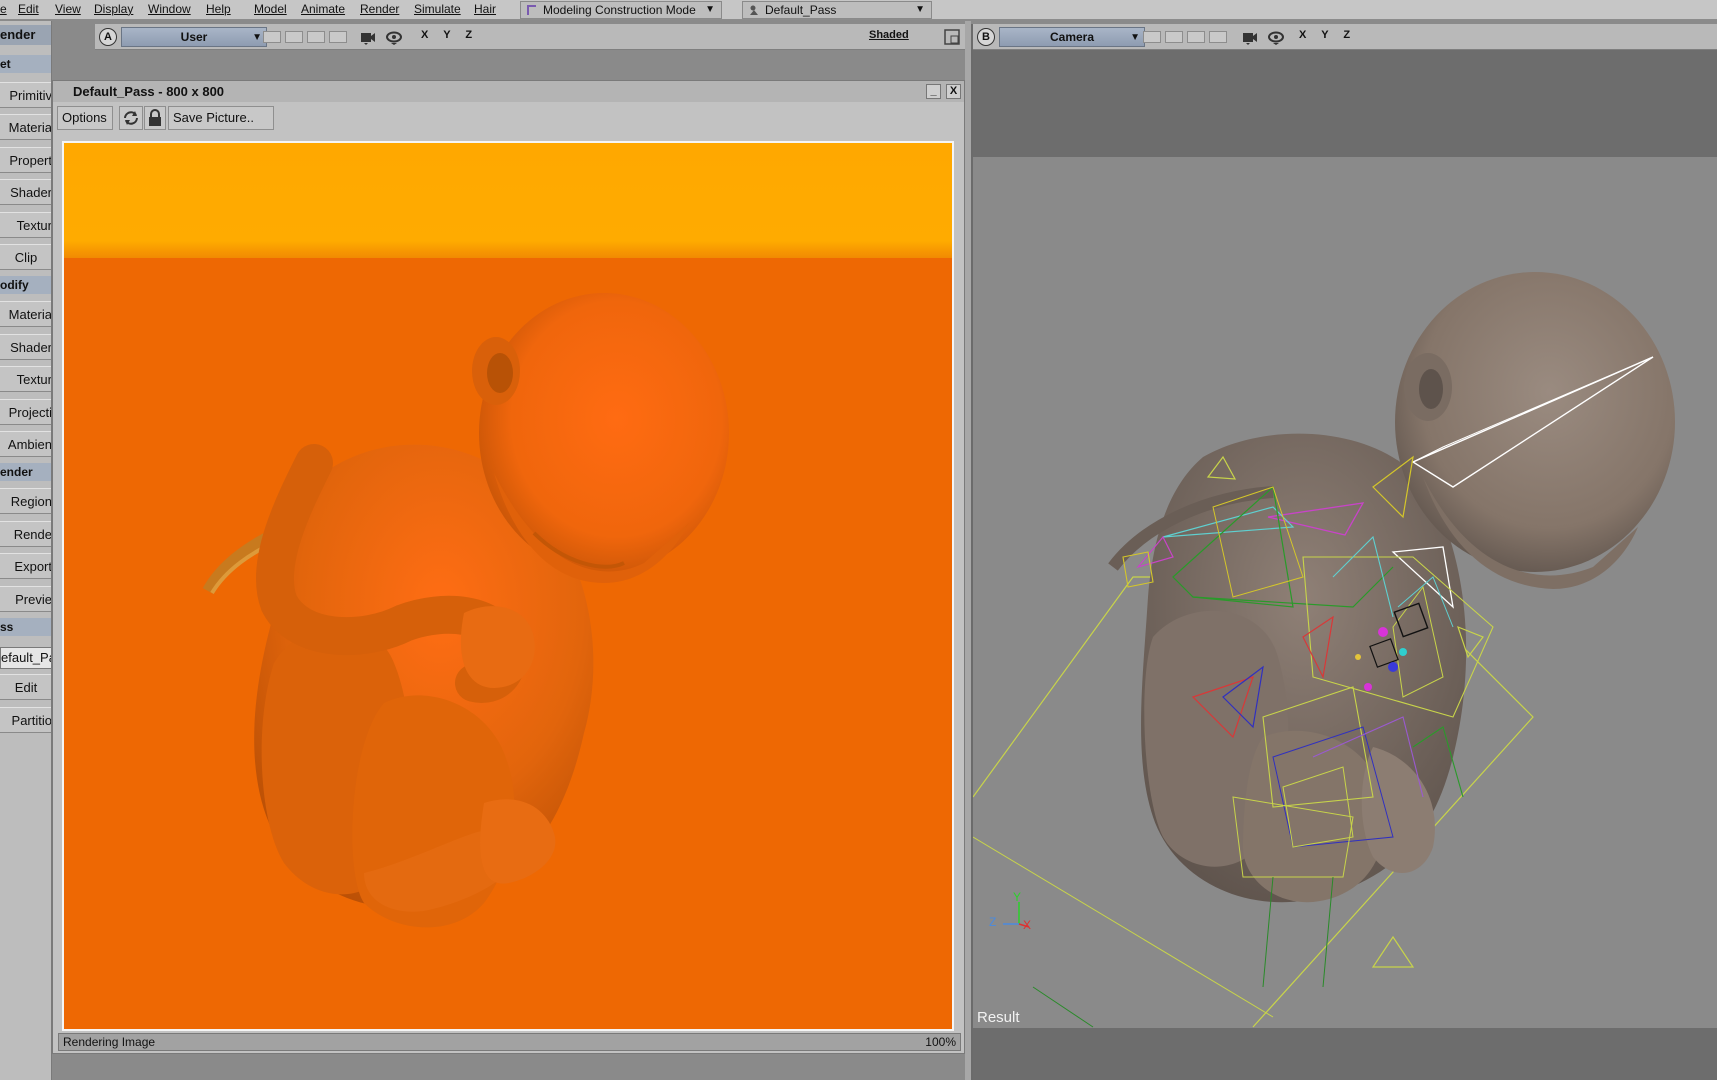 Image resolution: width=1717 pixels, height=1080 pixels. Describe the element at coordinates (25, 314) in the screenshot. I see `btn-modify-material: Materia` at that location.